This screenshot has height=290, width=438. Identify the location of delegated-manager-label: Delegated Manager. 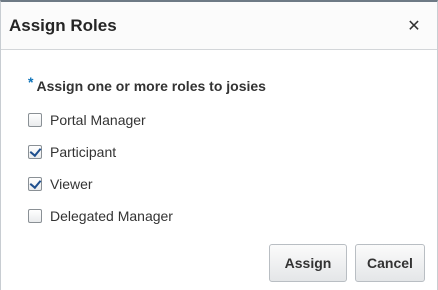
(111, 216).